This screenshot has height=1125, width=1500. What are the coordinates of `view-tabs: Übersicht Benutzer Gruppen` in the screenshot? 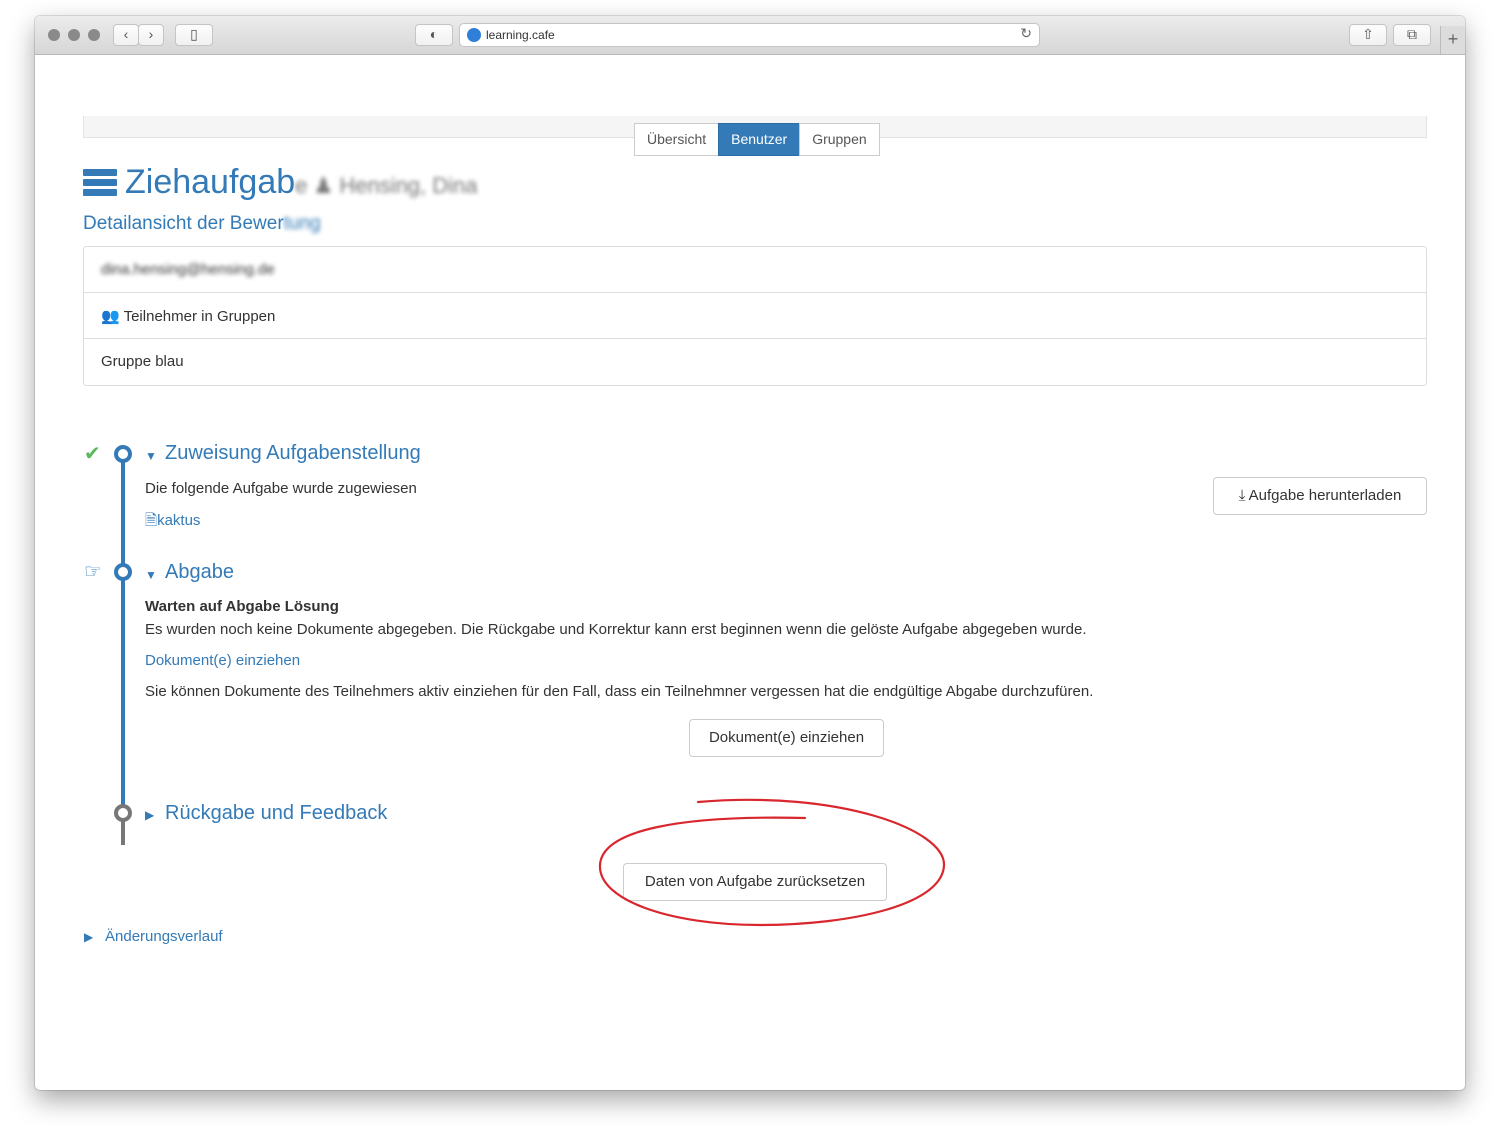 It's located at (757, 139).